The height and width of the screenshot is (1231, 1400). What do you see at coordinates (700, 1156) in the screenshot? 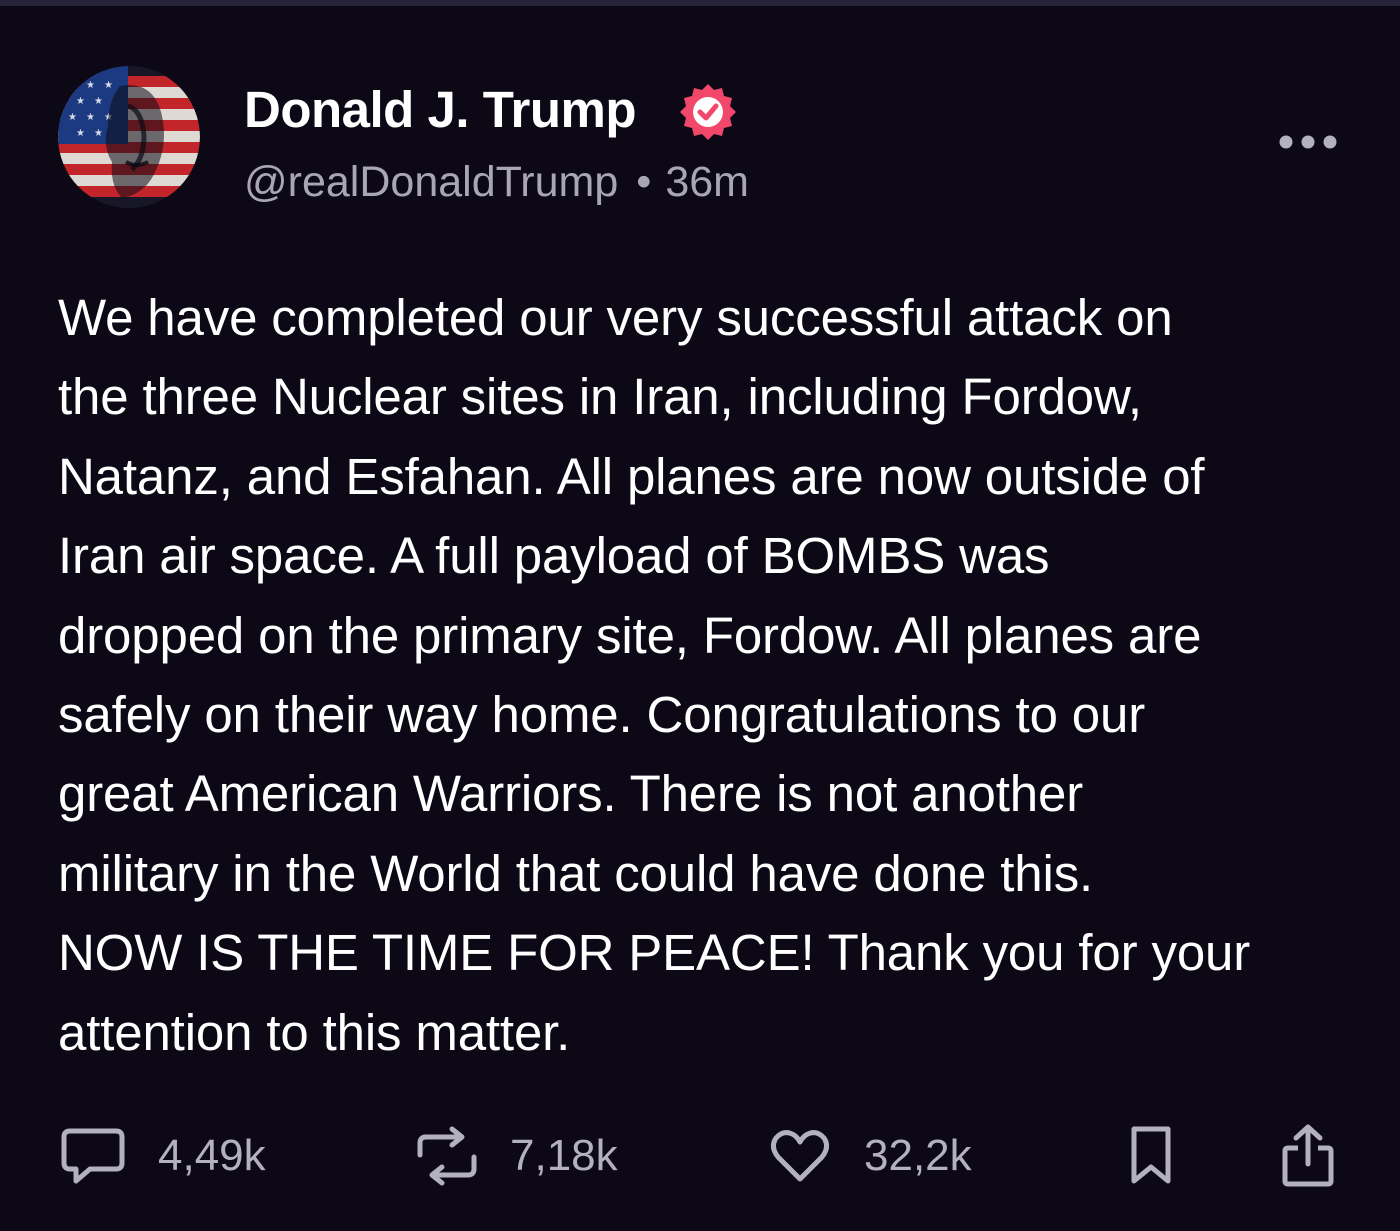
I see `post-actions-bar: 4,49k 7,18k 32,2k` at bounding box center [700, 1156].